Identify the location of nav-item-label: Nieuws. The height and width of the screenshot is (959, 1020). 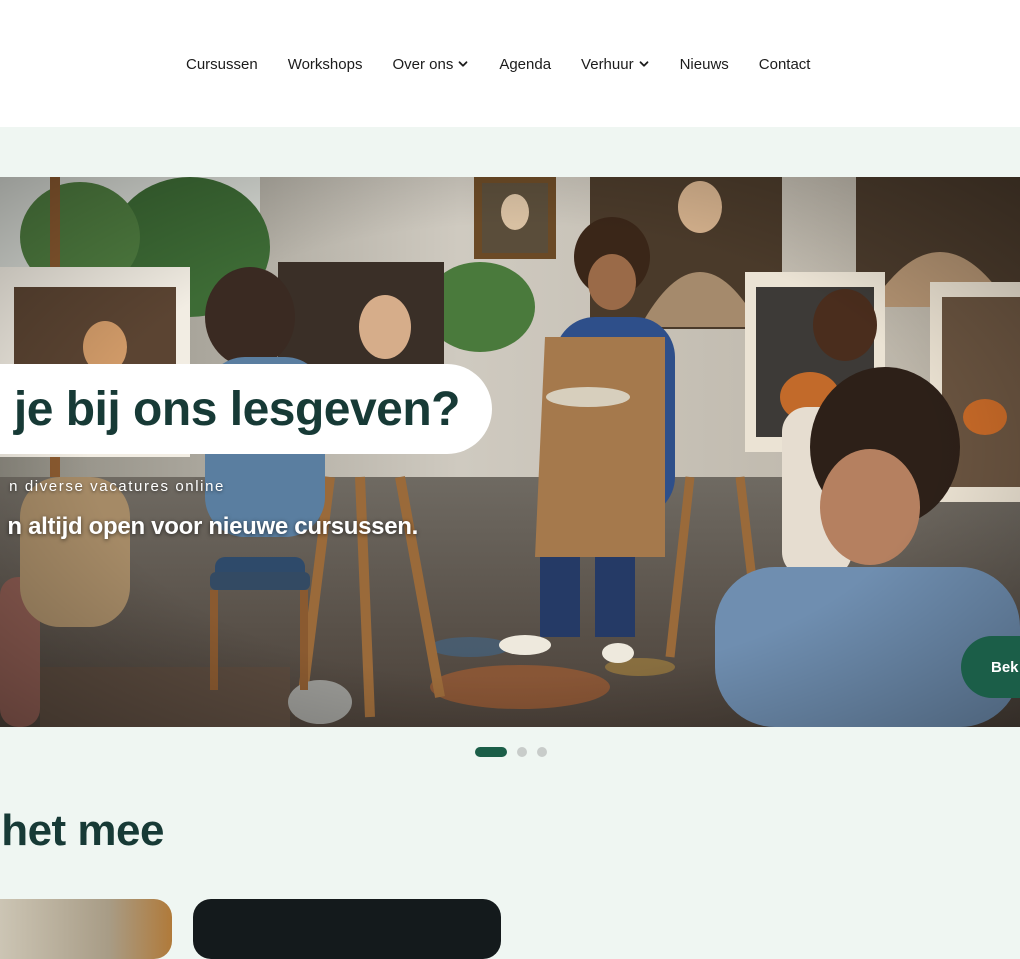
(704, 64).